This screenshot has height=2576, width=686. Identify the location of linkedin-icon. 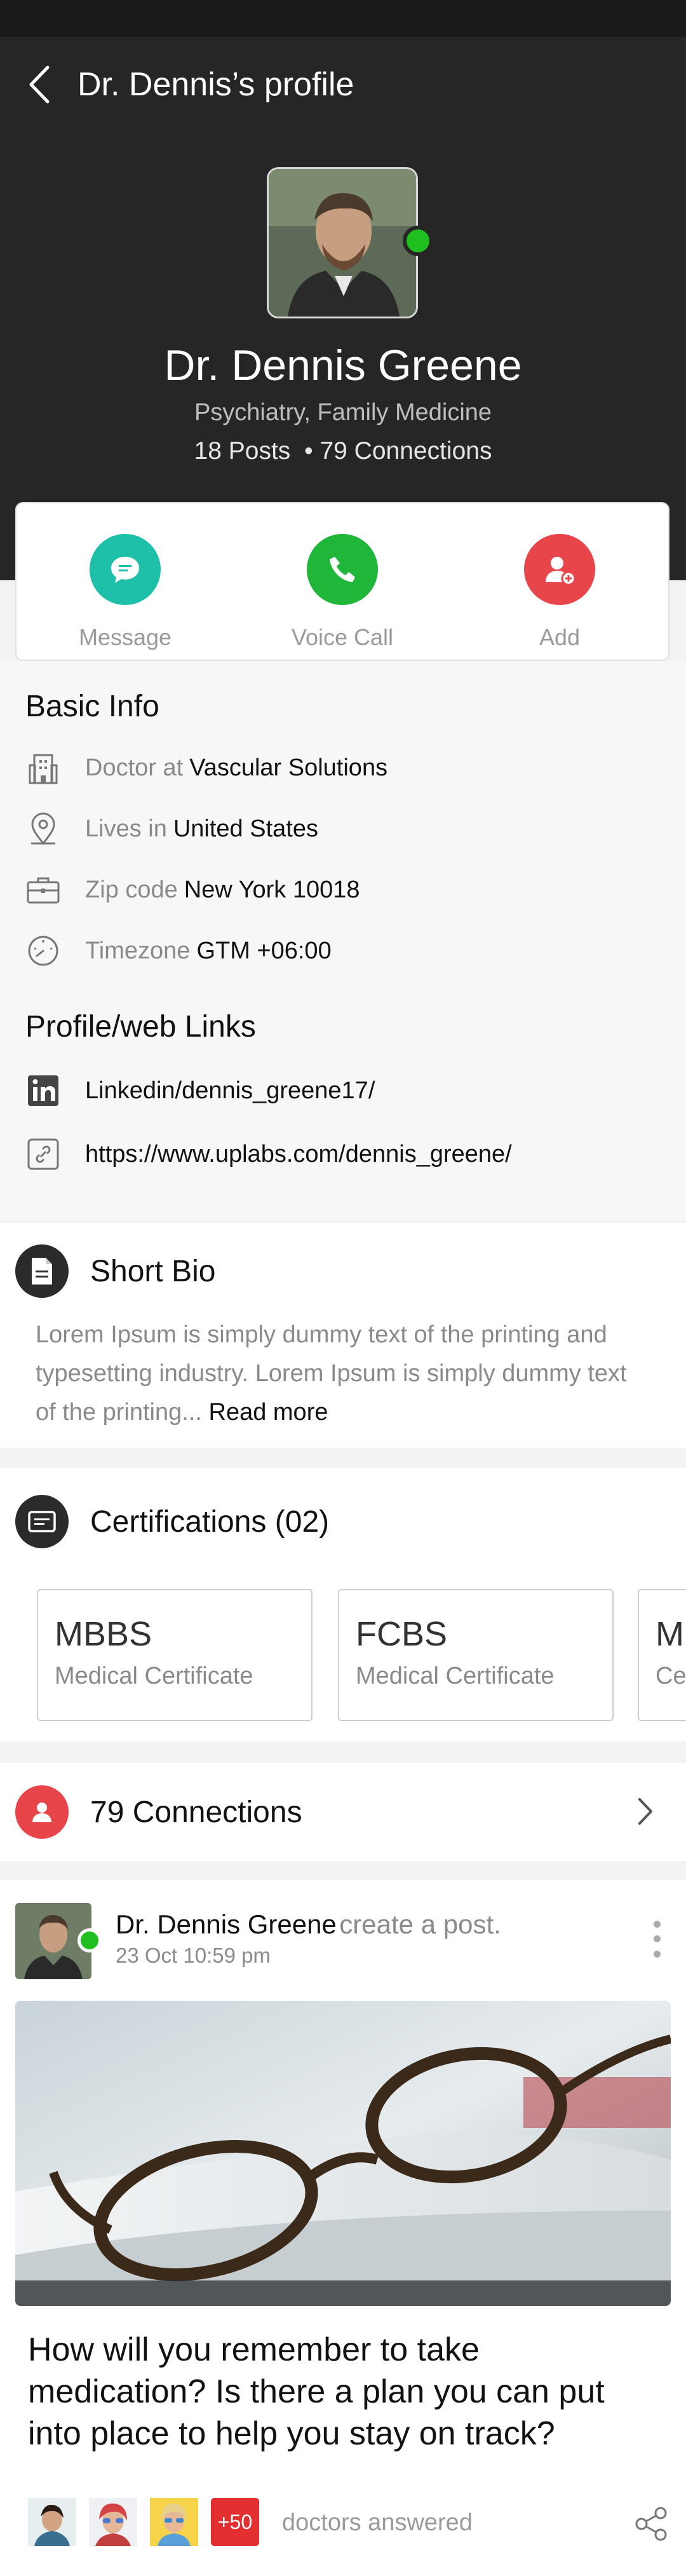
(43, 1090).